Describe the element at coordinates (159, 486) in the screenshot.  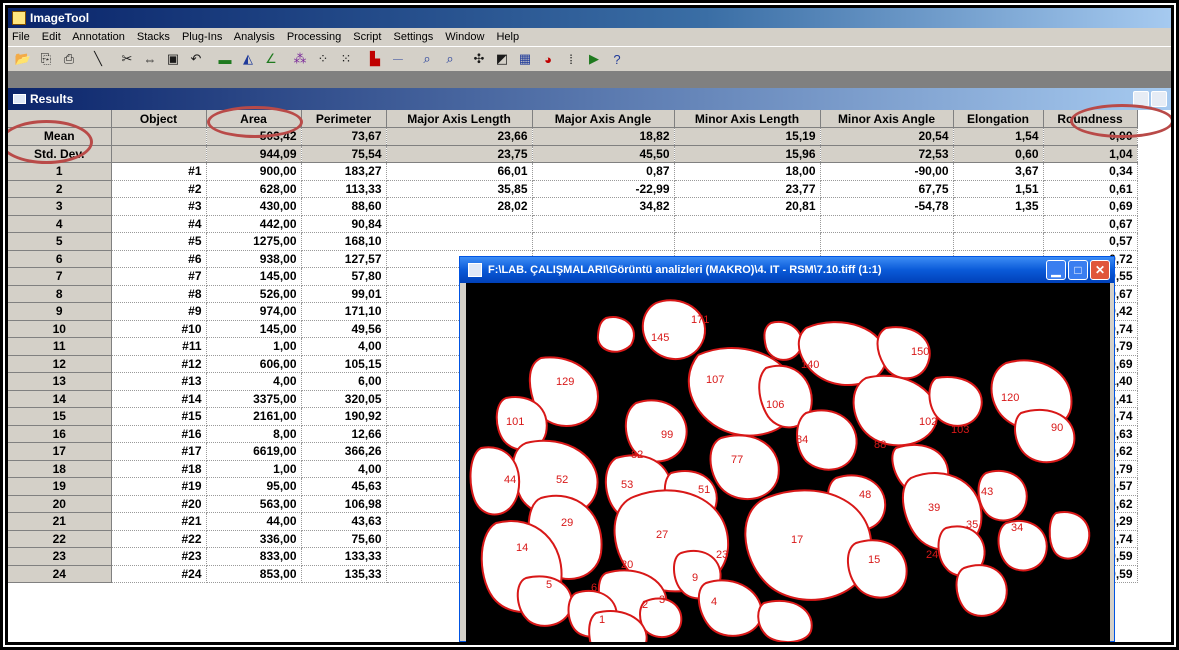
I see `table-cell: #19` at that location.